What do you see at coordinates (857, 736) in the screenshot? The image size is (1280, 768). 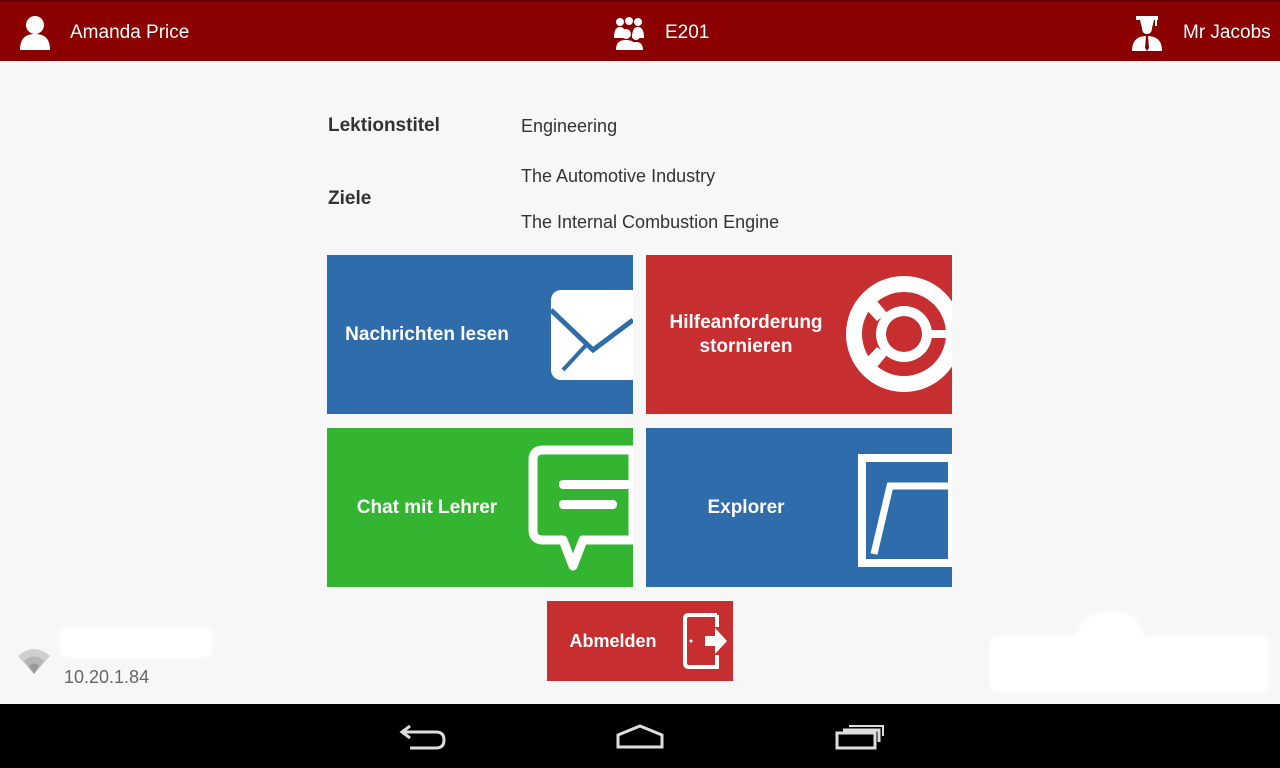 I see `recent-apps-icon` at bounding box center [857, 736].